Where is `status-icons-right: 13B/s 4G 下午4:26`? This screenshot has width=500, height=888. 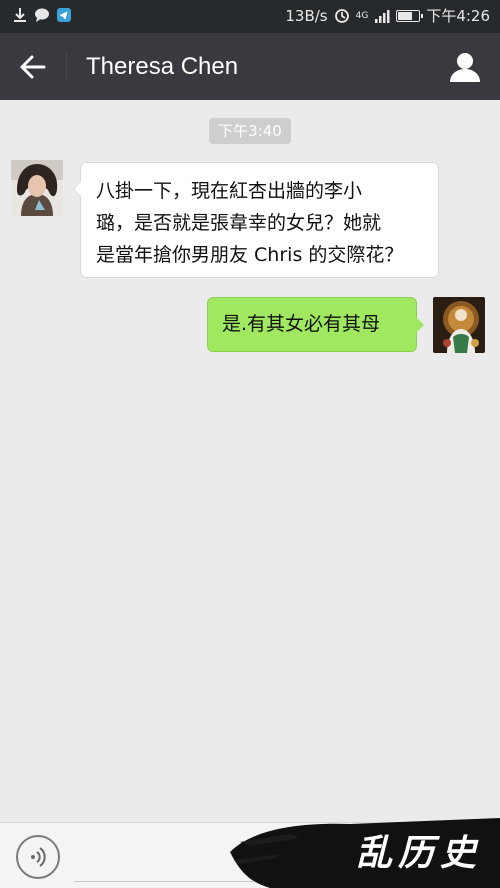 status-icons-right: 13B/s 4G 下午4:26 is located at coordinates (387, 16).